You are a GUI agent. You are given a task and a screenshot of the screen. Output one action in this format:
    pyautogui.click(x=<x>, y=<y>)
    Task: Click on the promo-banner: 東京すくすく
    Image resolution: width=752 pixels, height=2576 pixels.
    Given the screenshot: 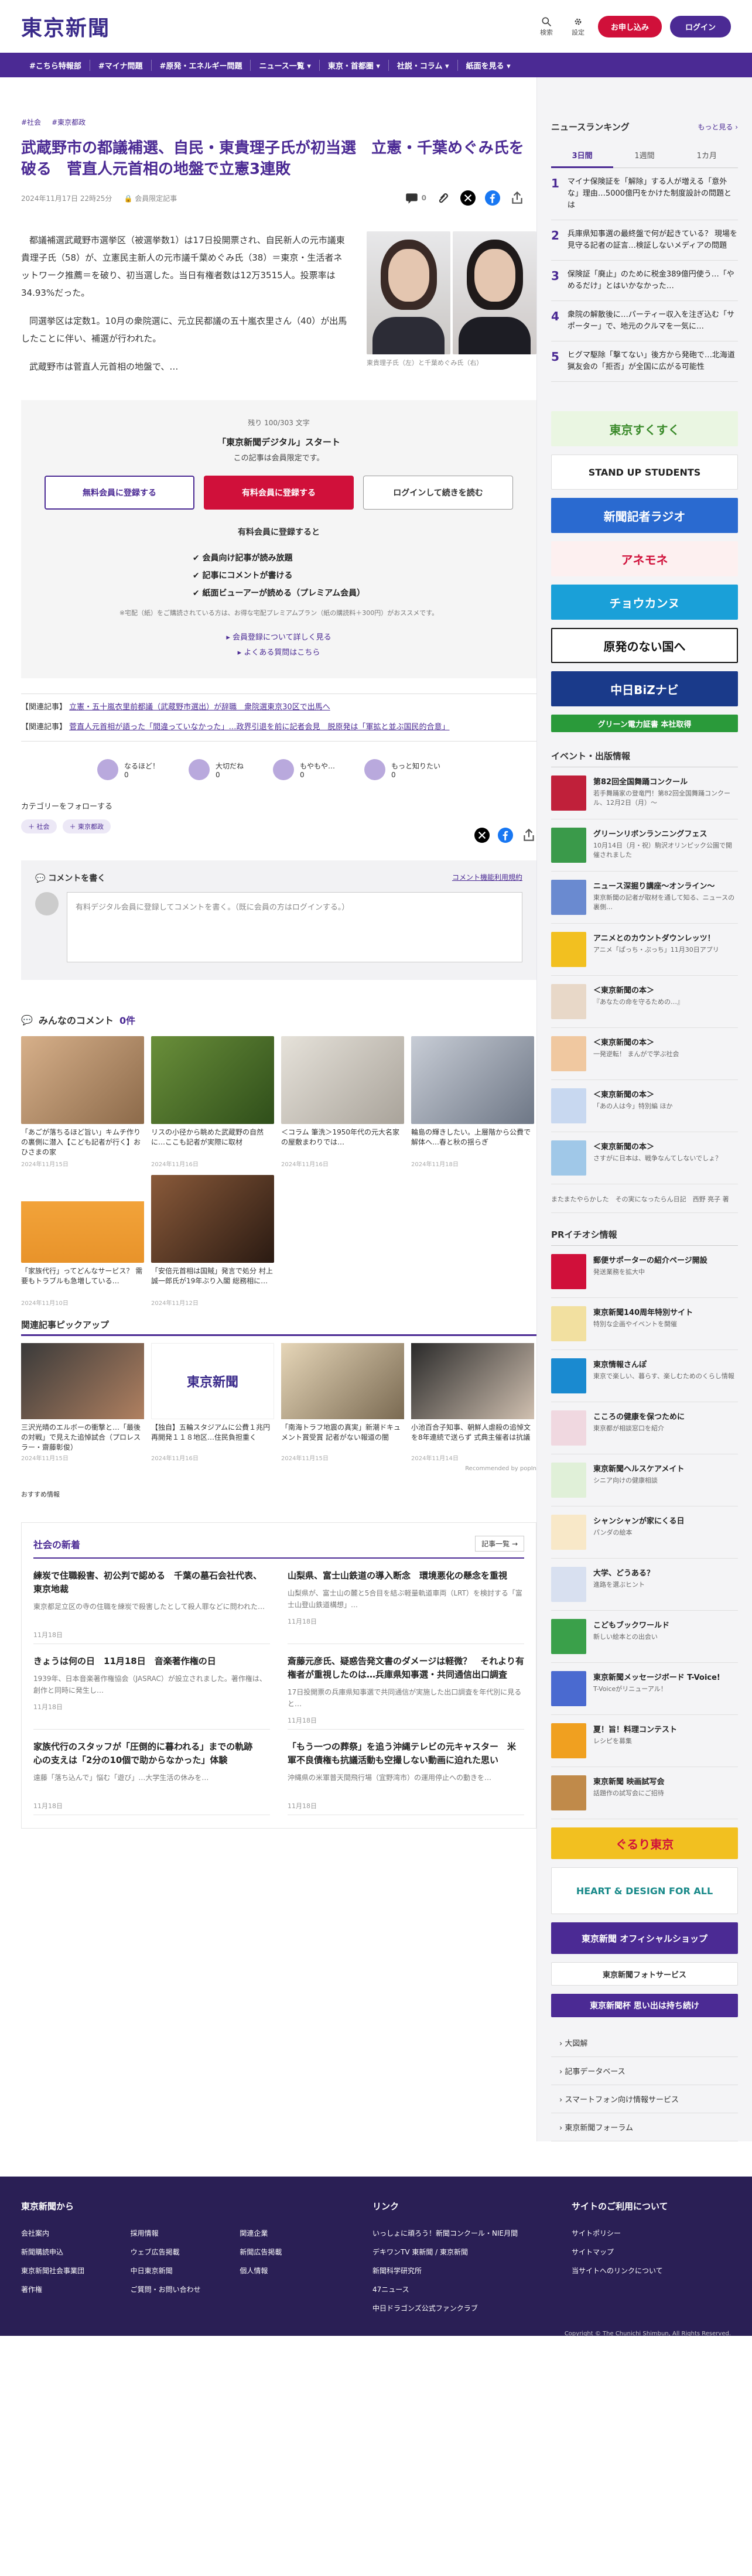 What is the action you would take?
    pyautogui.click(x=644, y=428)
    